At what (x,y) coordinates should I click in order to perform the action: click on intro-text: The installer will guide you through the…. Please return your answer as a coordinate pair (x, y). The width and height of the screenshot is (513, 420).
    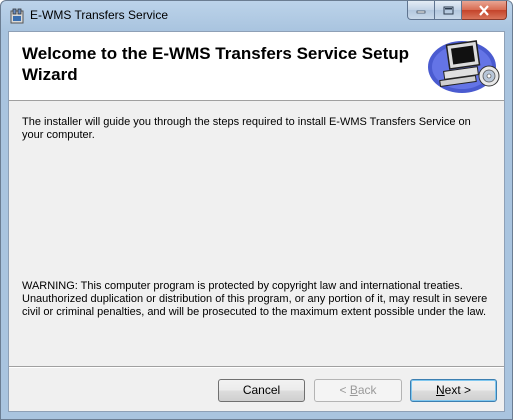
    Looking at the image, I should click on (246, 128).